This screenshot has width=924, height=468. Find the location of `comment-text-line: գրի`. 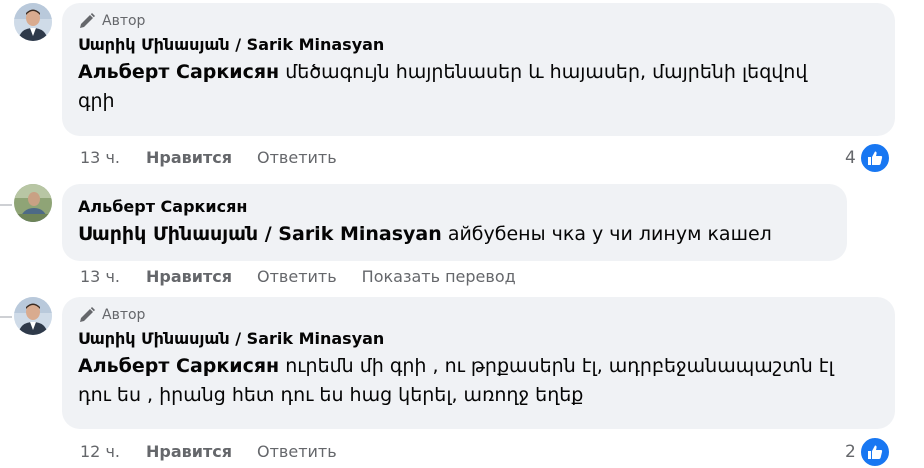

comment-text-line: գրի is located at coordinates (96, 101).